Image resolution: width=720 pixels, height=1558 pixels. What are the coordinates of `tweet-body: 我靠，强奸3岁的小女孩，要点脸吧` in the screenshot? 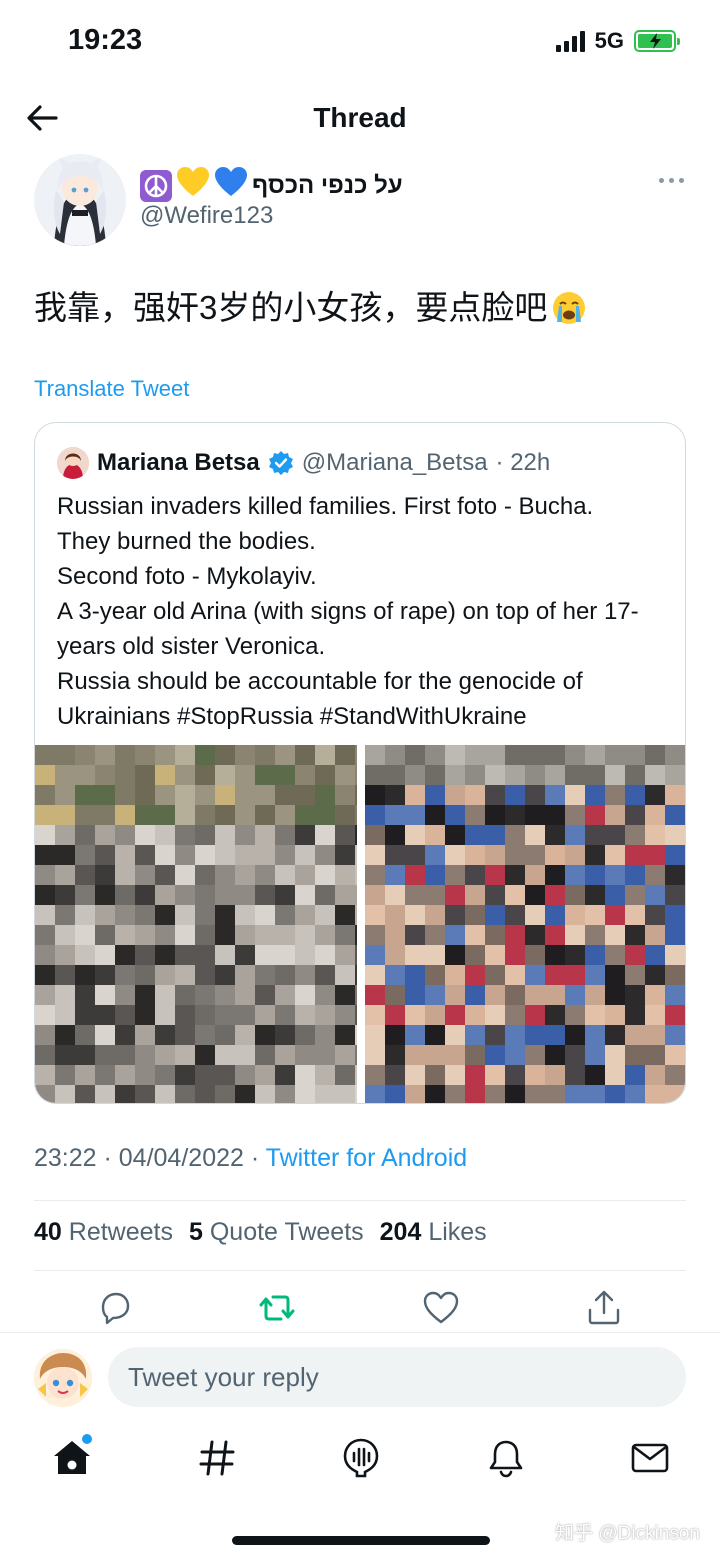 It's located at (291, 307).